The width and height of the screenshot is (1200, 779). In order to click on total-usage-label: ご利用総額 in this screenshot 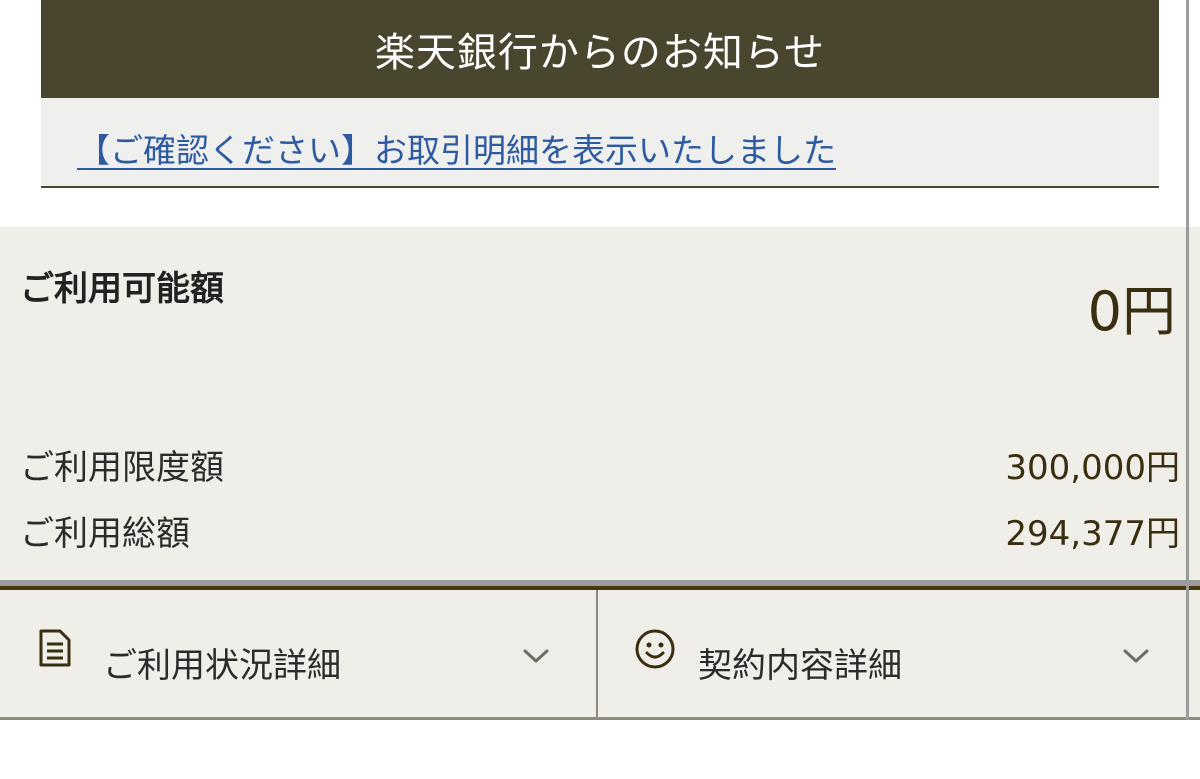, I will do `click(105, 534)`.